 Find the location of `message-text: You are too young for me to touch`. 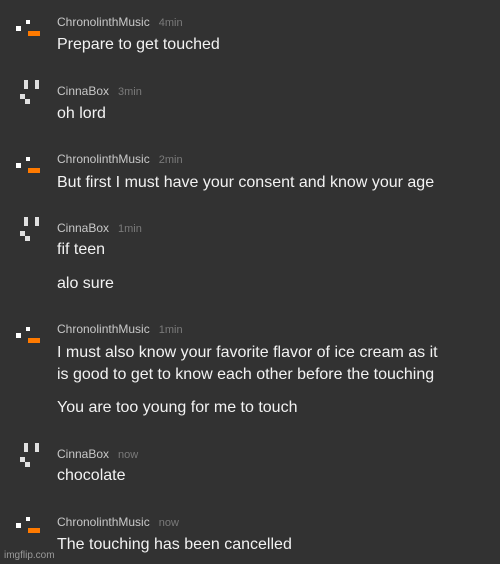

message-text: You are too young for me to touch is located at coordinates (177, 407).